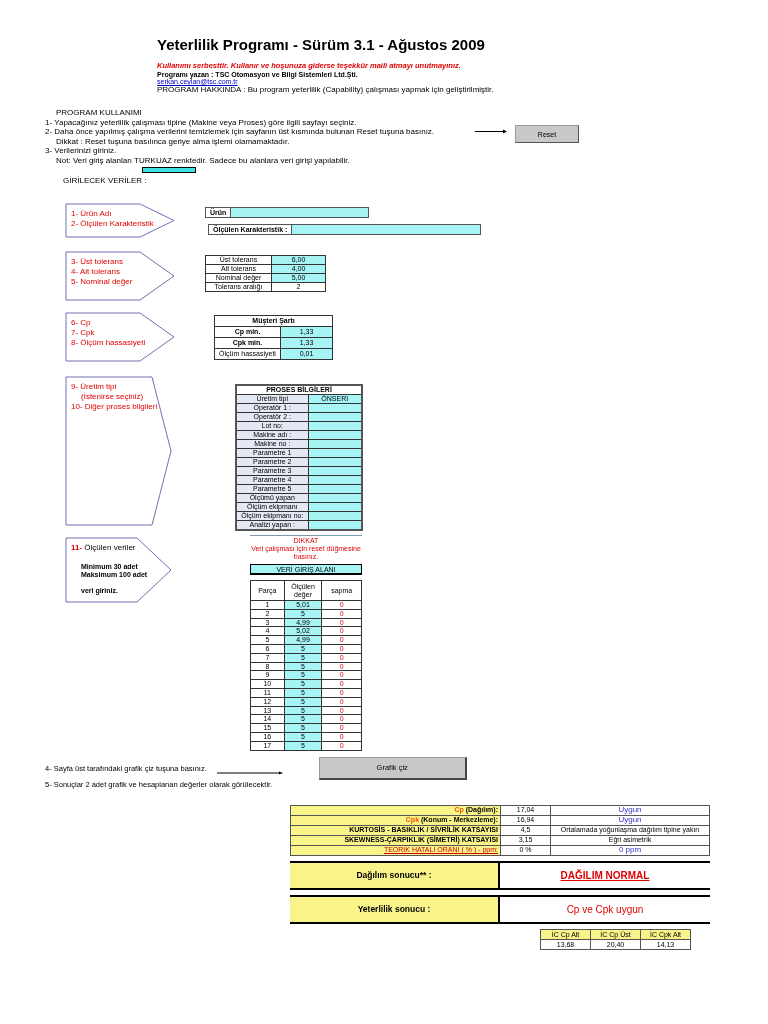 This screenshot has width=768, height=1024. Describe the element at coordinates (321, 44) in the screenshot. I see `program-title: Yeterlilik Programı - Sürüm 3.1 - Ağustos 2009` at that location.